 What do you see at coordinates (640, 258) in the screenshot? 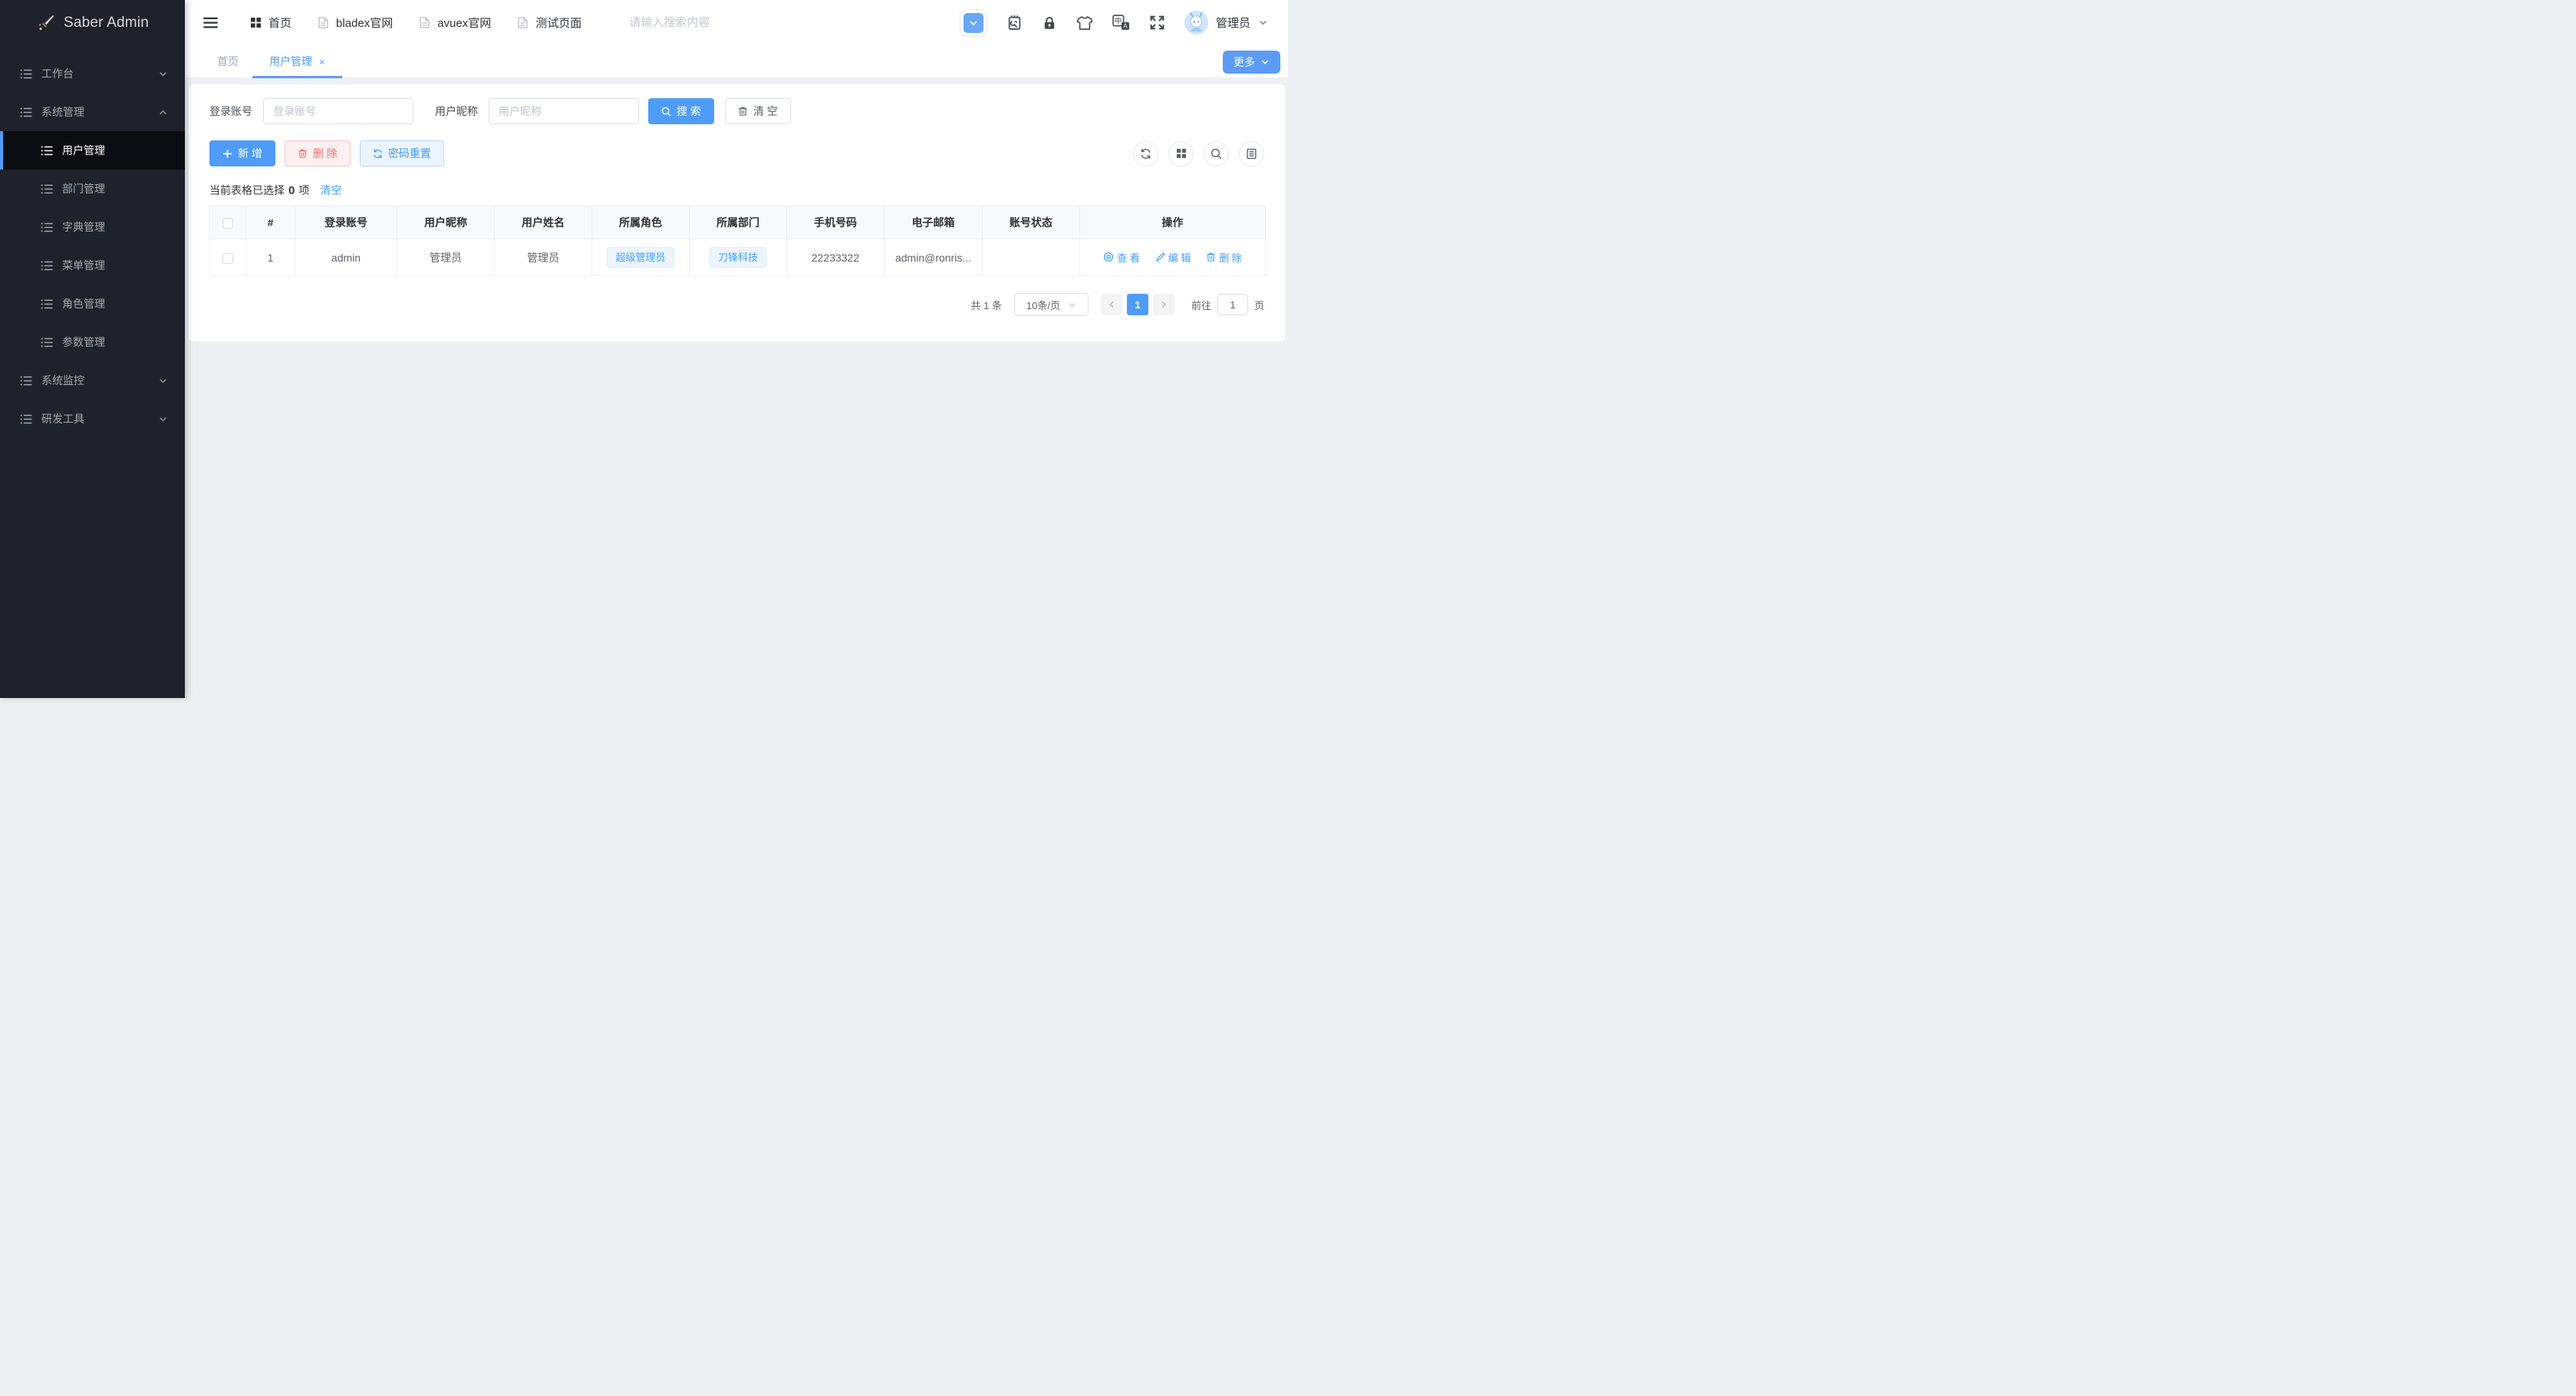
I see `role-tag: 超级管理员` at bounding box center [640, 258].